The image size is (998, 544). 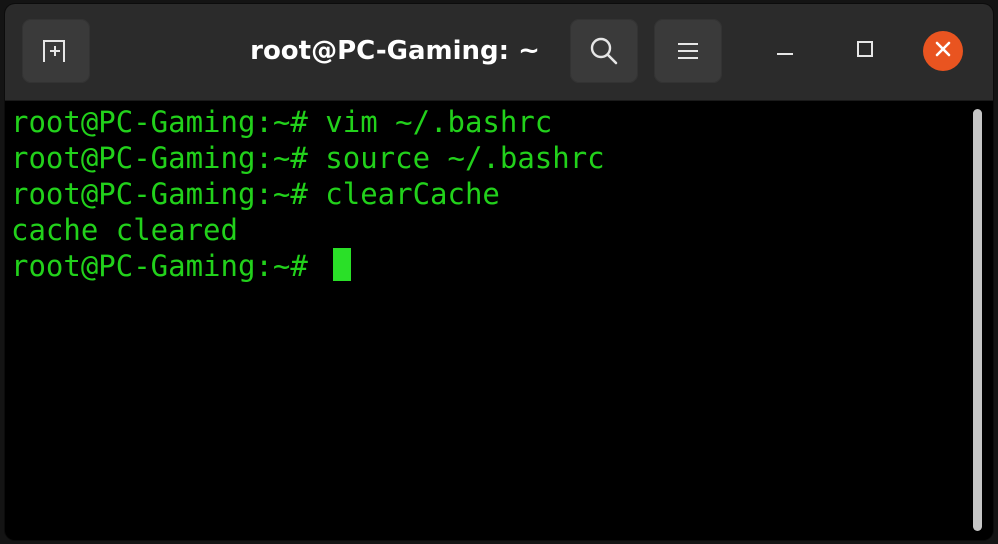 What do you see at coordinates (465, 158) in the screenshot?
I see `command: source ~/.bashrc` at bounding box center [465, 158].